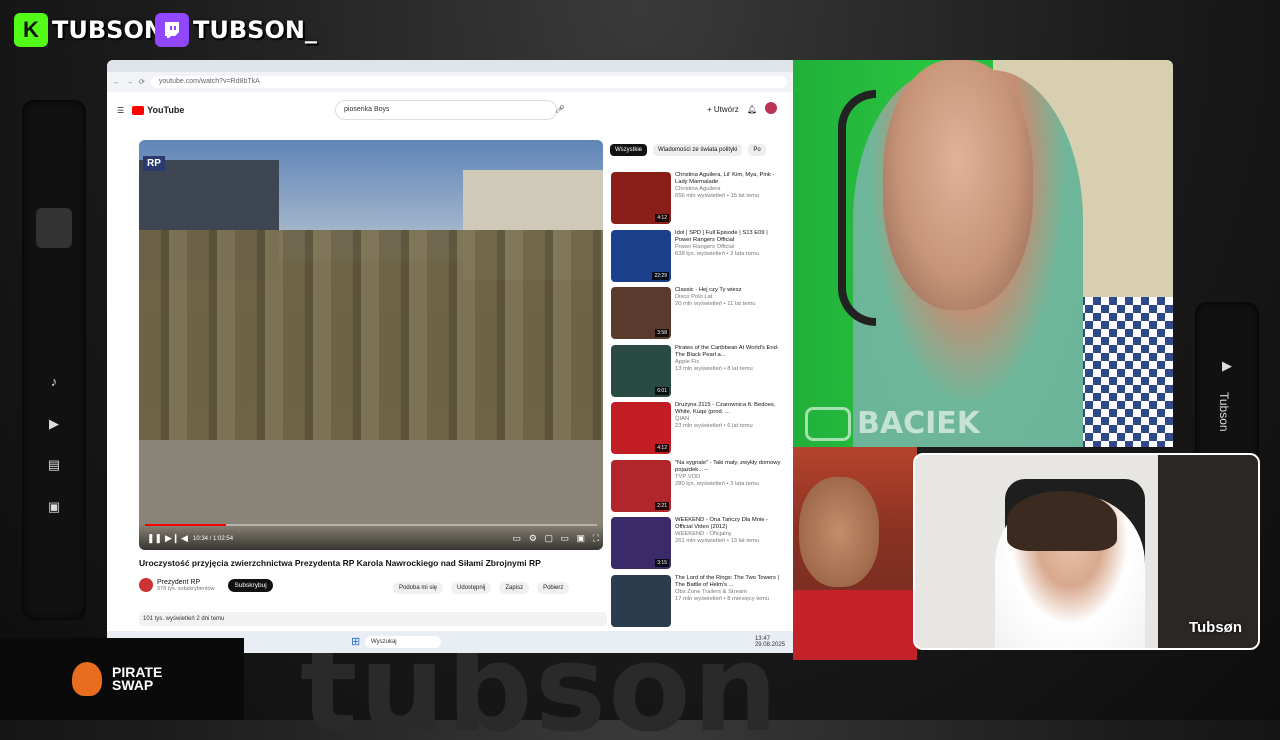 Image resolution: width=1280 pixels, height=740 pixels. What do you see at coordinates (564, 538) in the screenshot?
I see `theater-icon: ▭` at bounding box center [564, 538].